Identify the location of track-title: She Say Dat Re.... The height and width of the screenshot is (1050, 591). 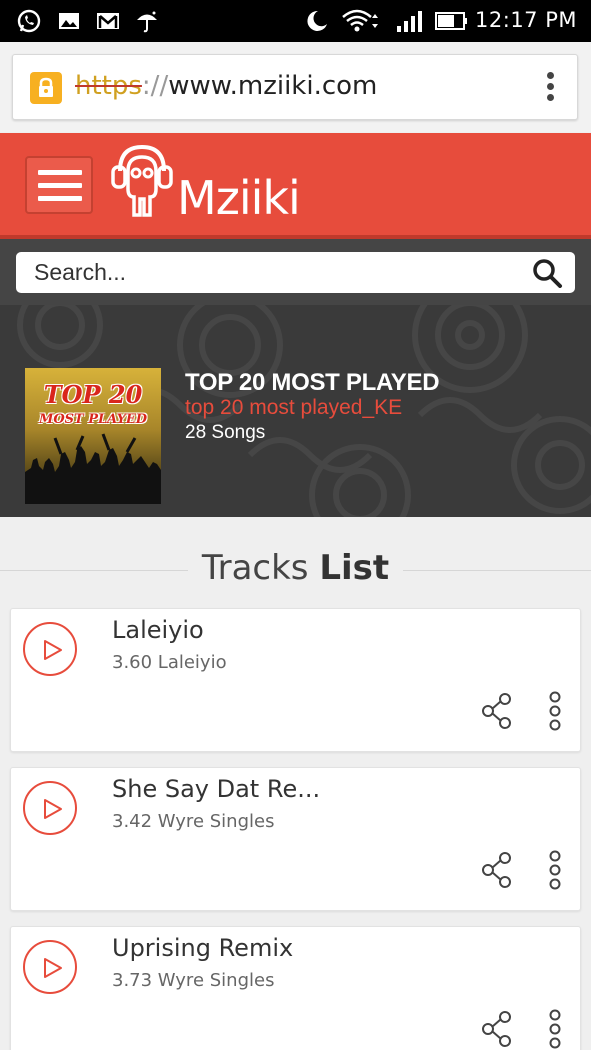
(216, 789).